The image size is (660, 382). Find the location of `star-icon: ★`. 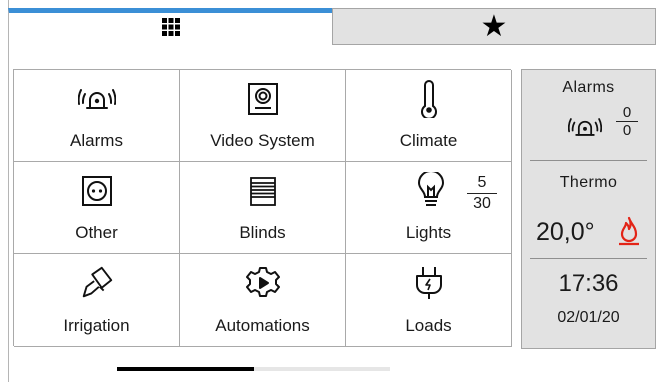

star-icon: ★ is located at coordinates (494, 26).